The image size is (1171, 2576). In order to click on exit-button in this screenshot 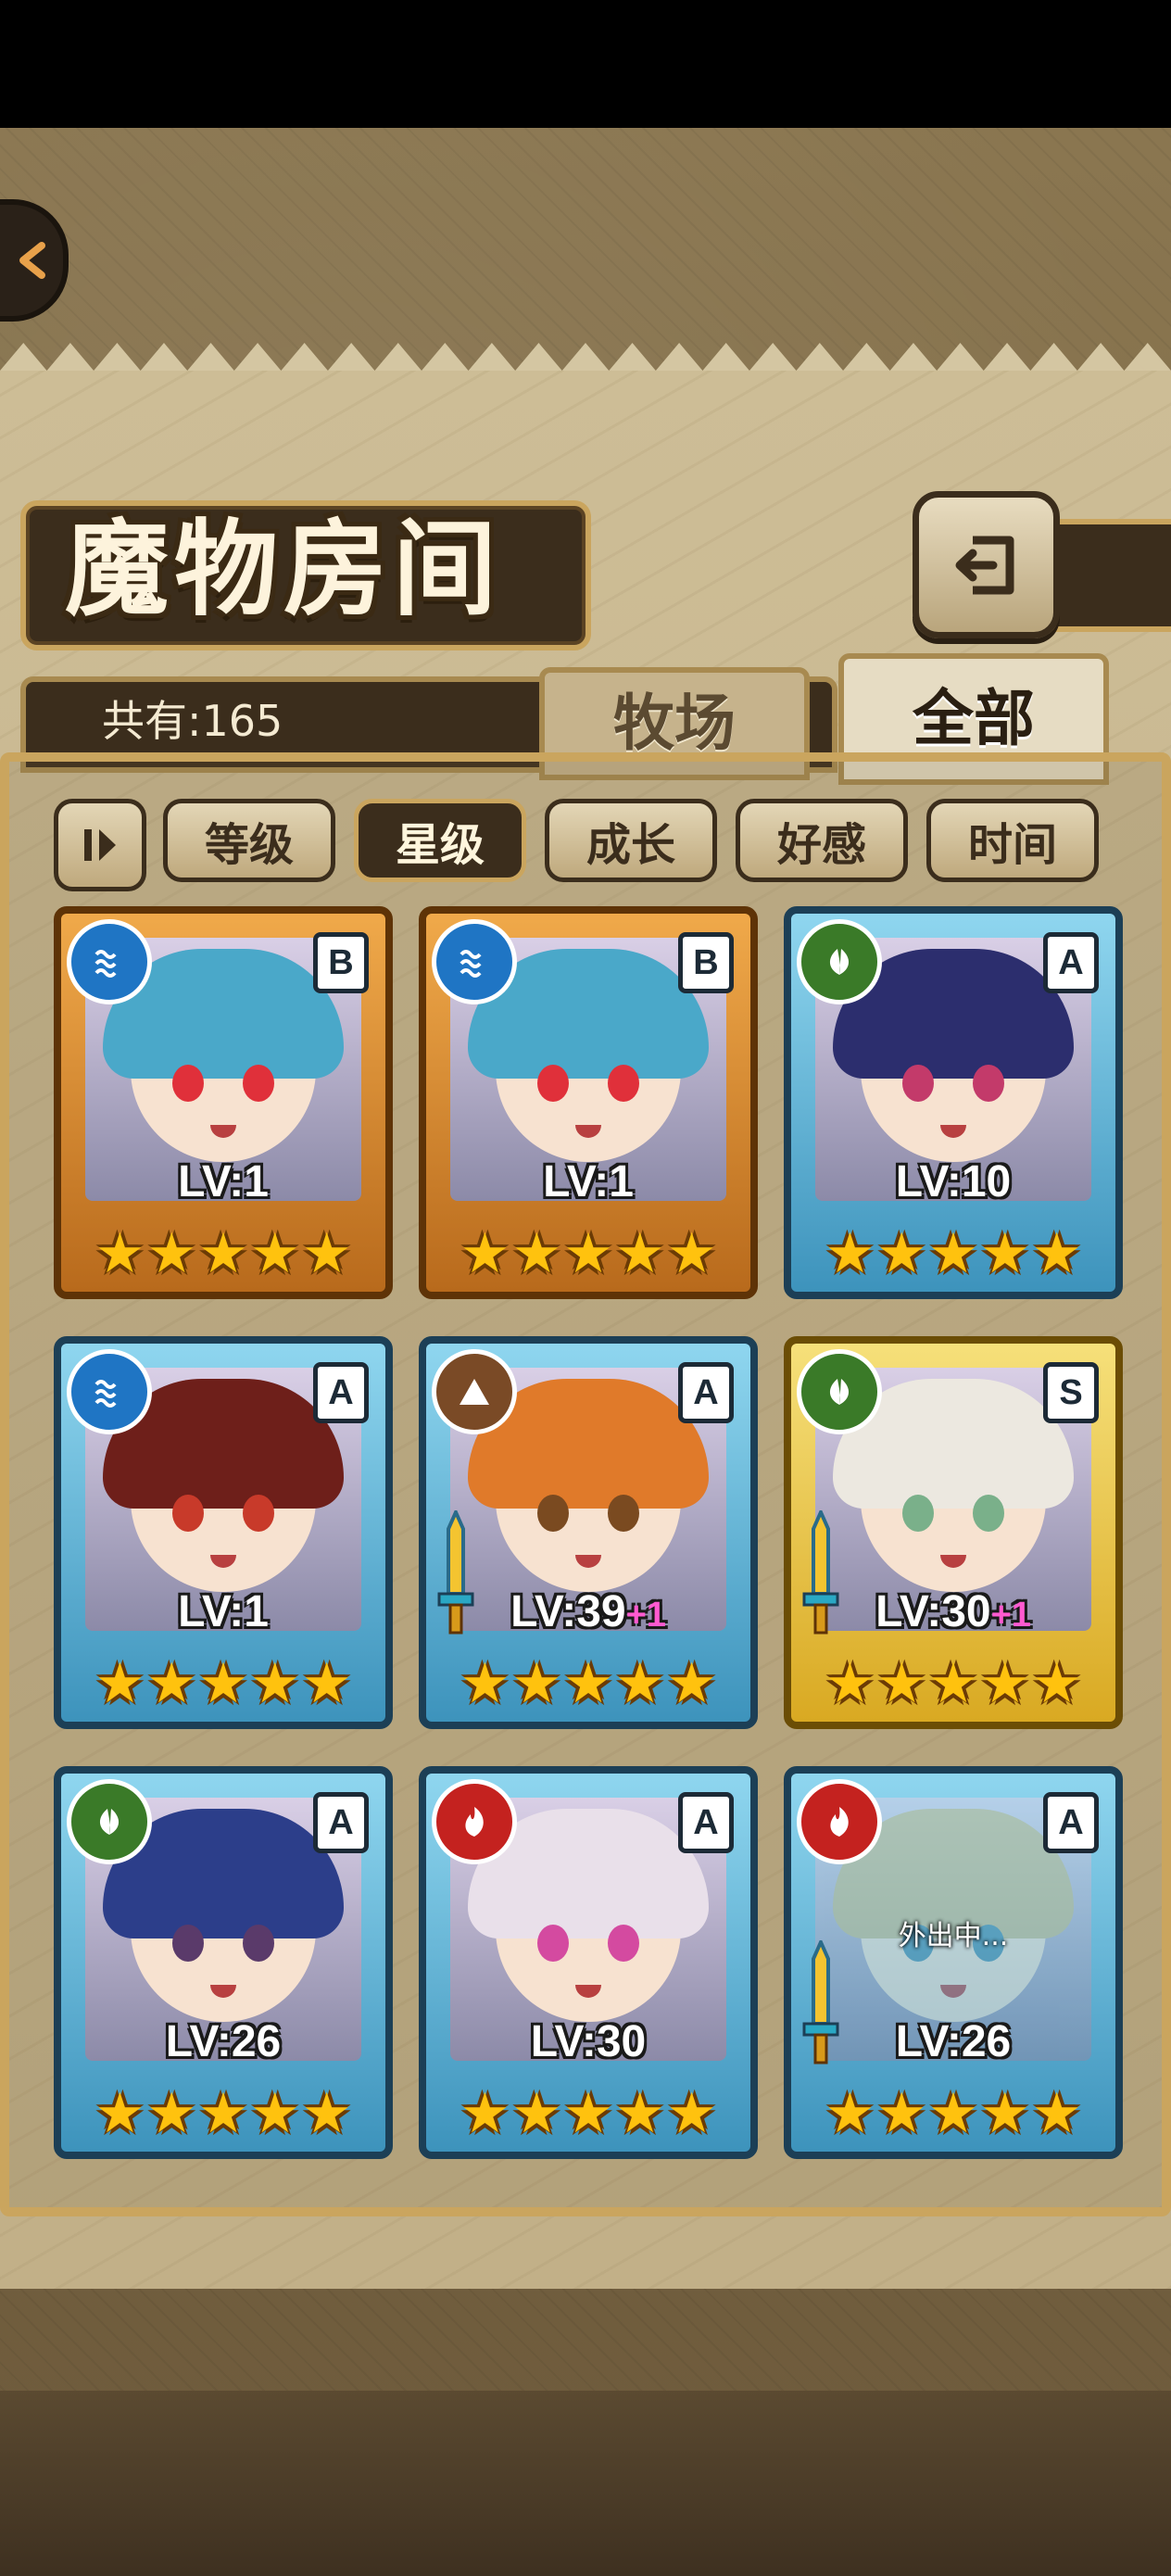, I will do `click(987, 564)`.